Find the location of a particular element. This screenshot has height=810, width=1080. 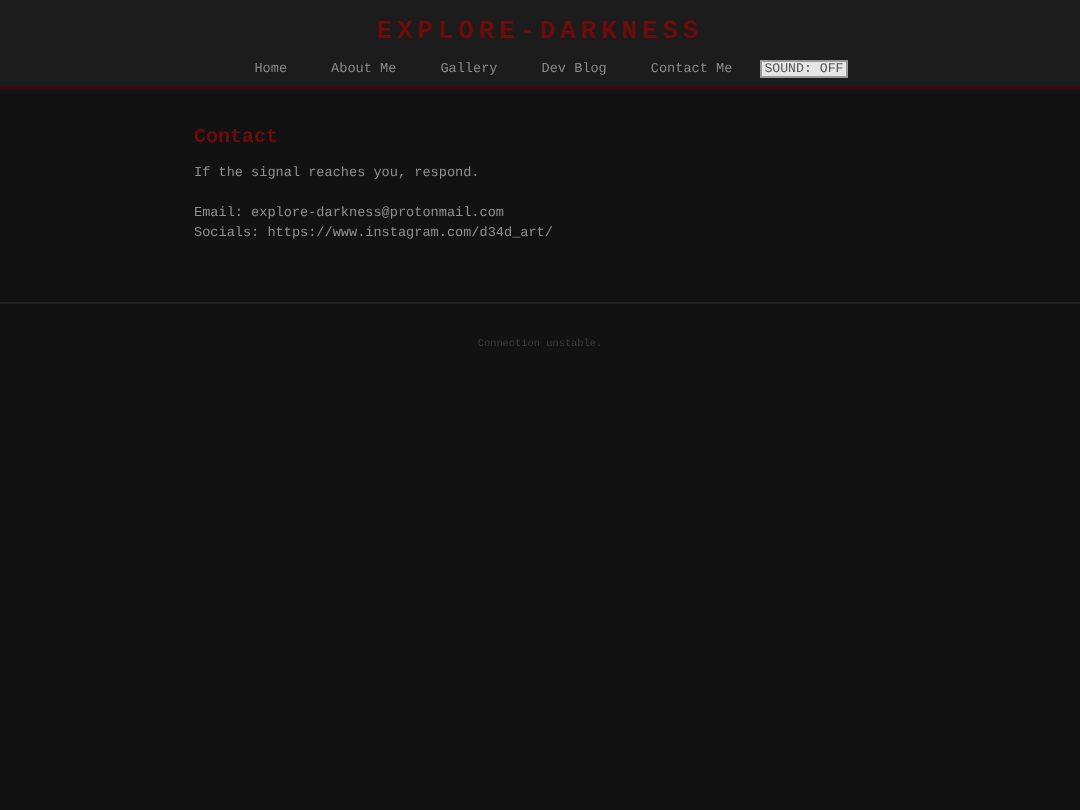

page-heading: Contact is located at coordinates (237, 139).